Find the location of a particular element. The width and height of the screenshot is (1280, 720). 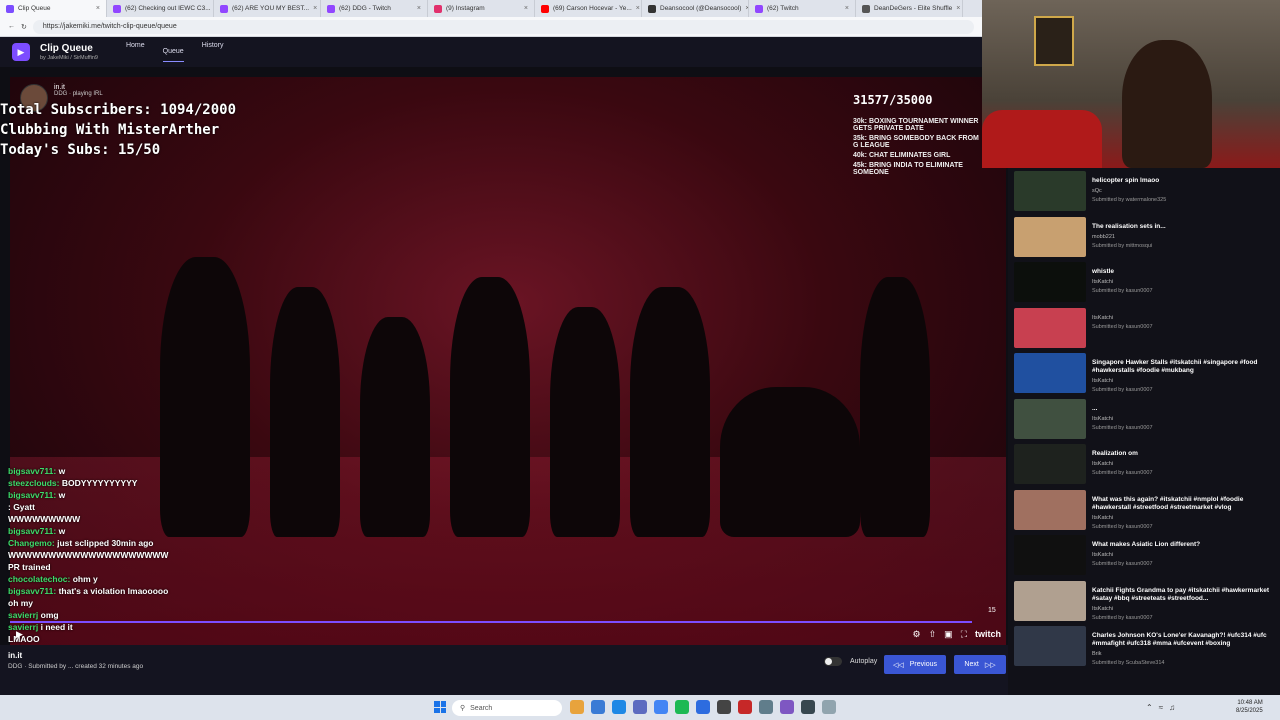

edge-icon is located at coordinates (619, 707).